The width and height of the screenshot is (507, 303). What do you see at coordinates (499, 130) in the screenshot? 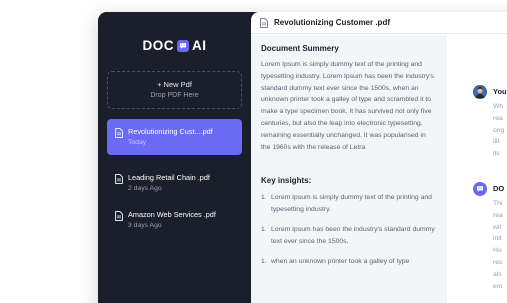
I see `message-line: ong` at bounding box center [499, 130].